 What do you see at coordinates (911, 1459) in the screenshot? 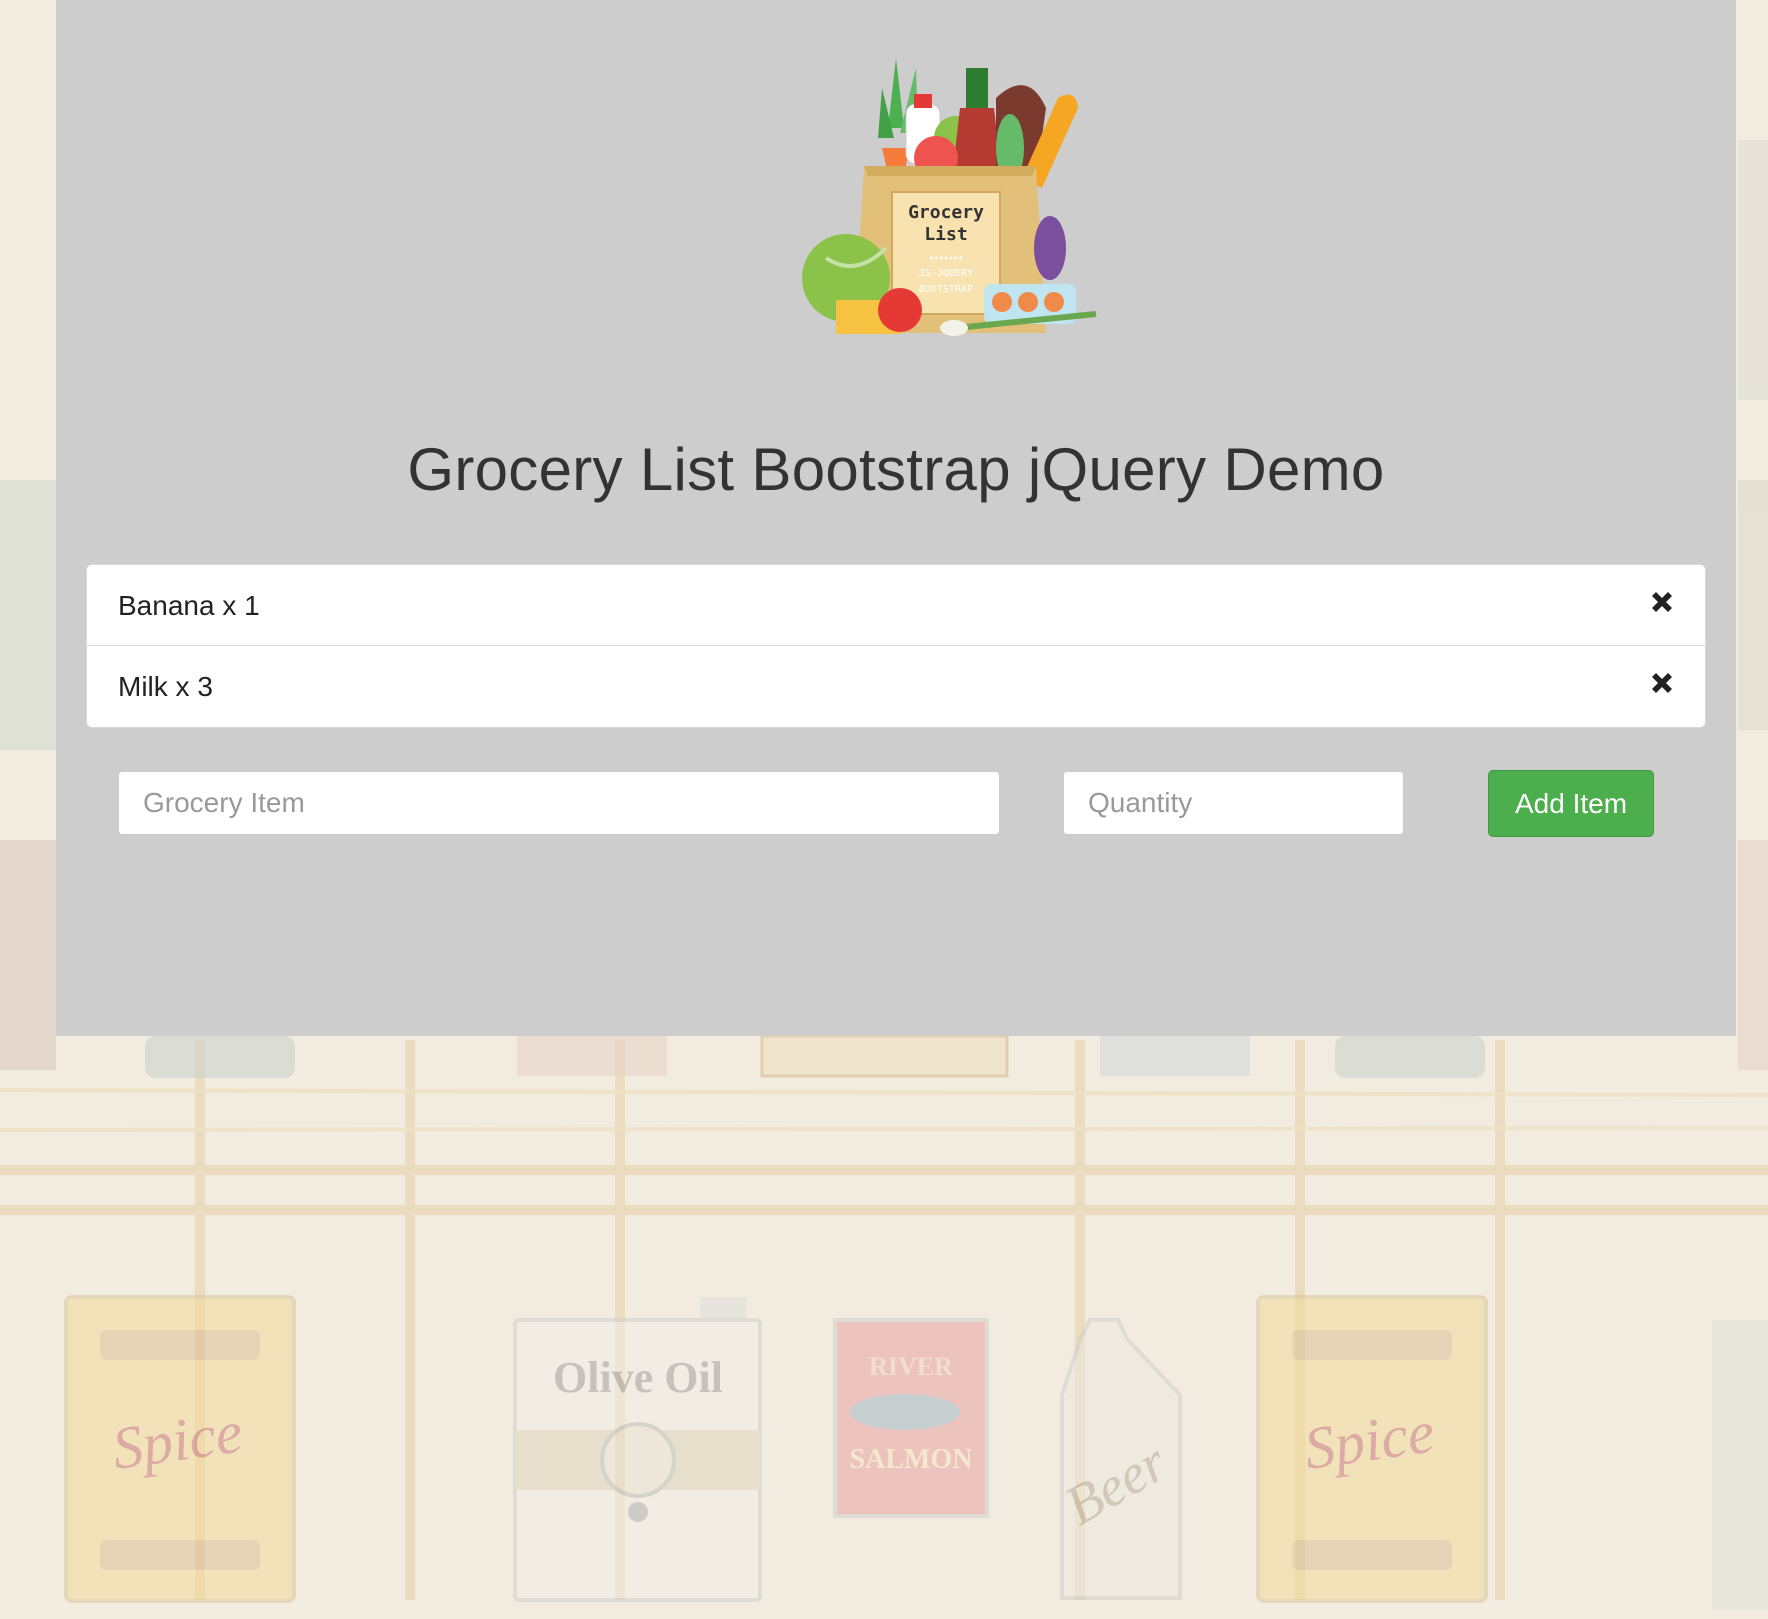
I see `bg-can-label: SALMON` at bounding box center [911, 1459].